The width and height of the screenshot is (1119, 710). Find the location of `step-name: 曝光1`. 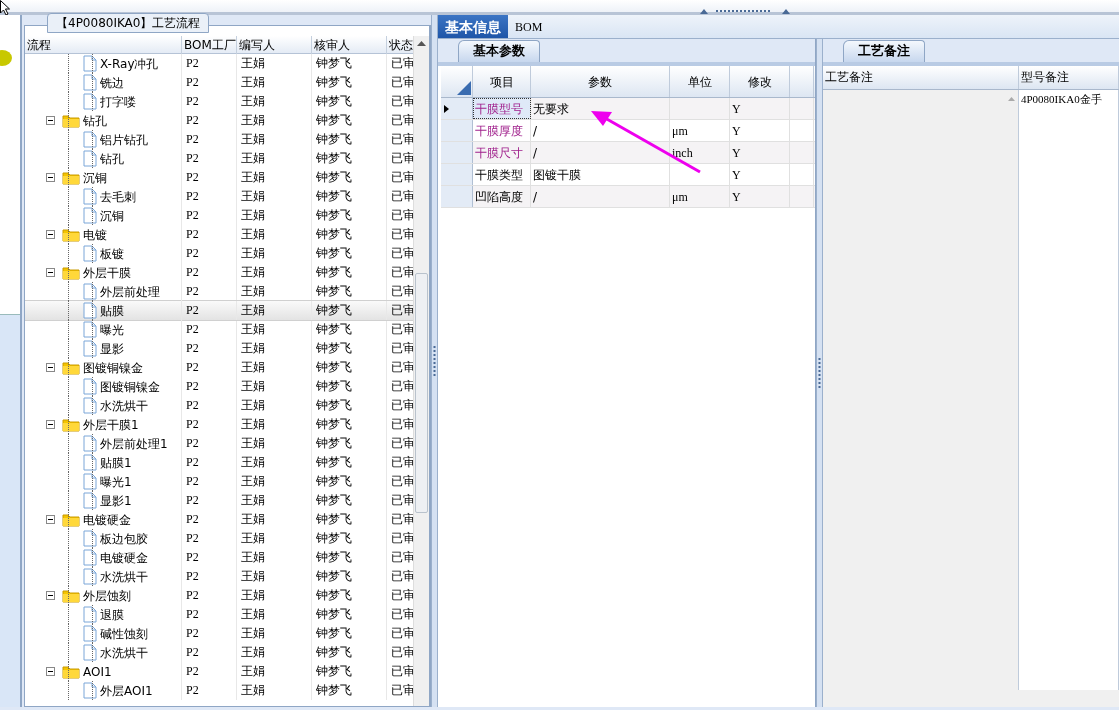

step-name: 曝光1 is located at coordinates (116, 481).